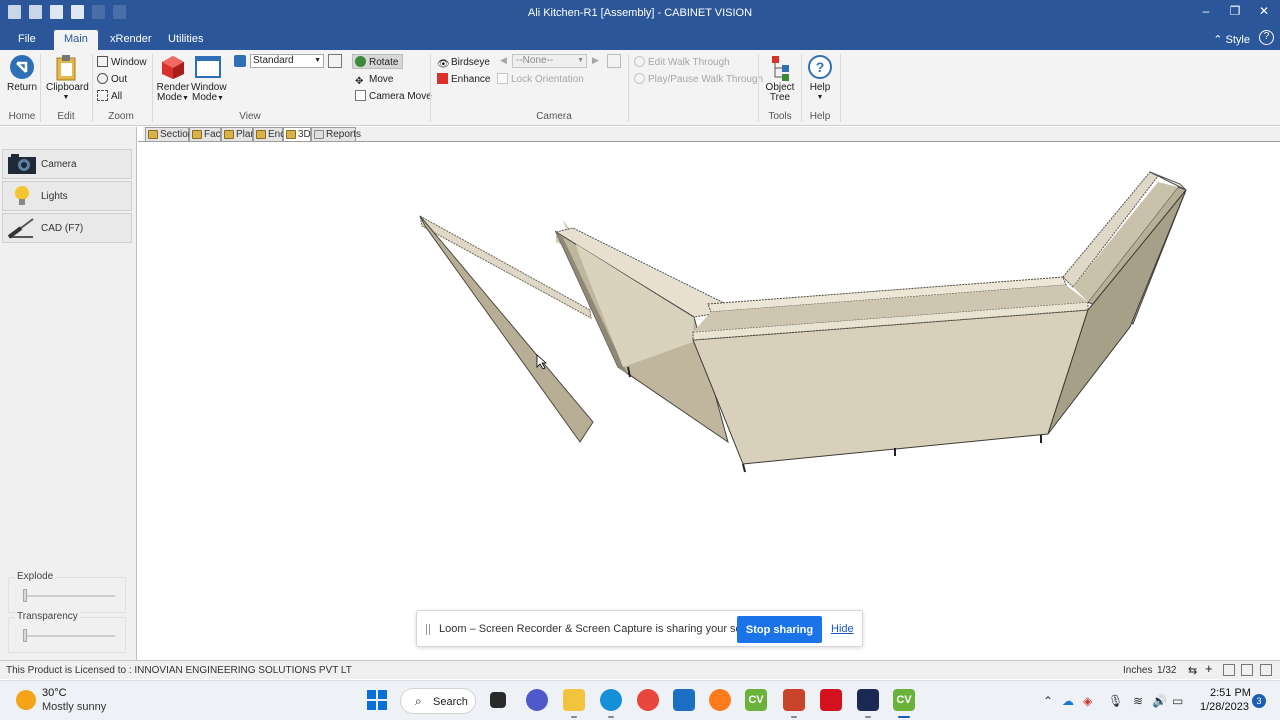 This screenshot has height=720, width=1280. What do you see at coordinates (640, 38) in the screenshot?
I see `ribbon-tab-row: File Main xRender Utilities ⌃ Style ?` at bounding box center [640, 38].